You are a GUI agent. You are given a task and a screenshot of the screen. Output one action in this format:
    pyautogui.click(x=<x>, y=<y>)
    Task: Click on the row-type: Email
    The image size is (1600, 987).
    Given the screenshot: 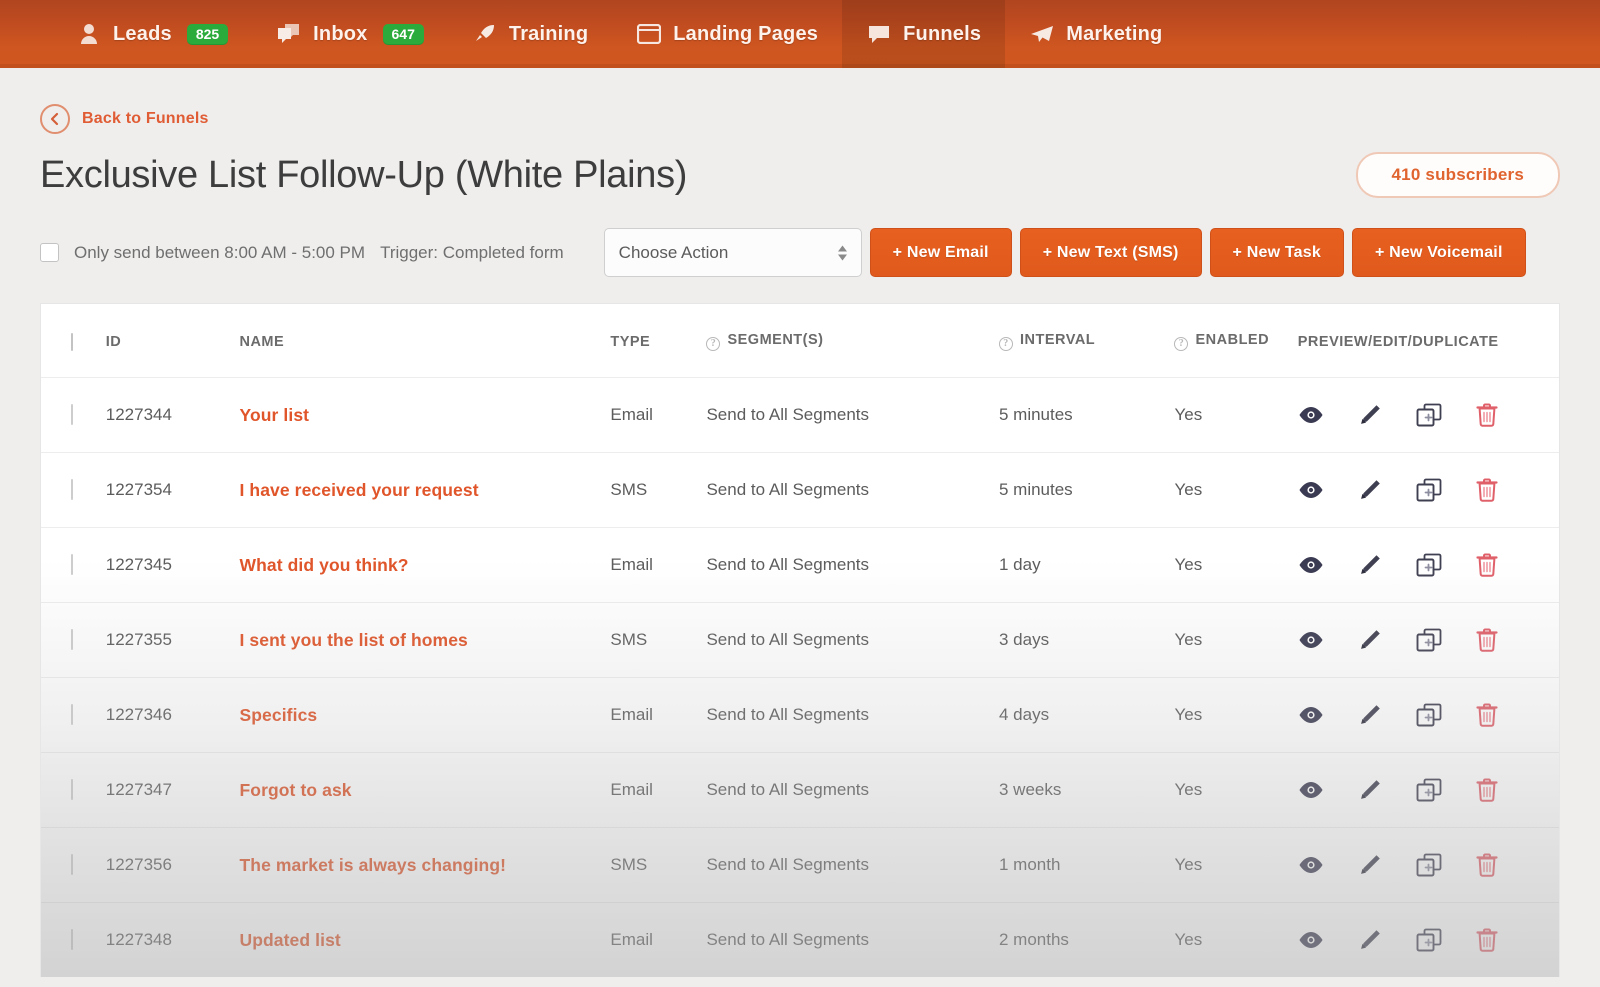 What is the action you would take?
    pyautogui.click(x=658, y=715)
    